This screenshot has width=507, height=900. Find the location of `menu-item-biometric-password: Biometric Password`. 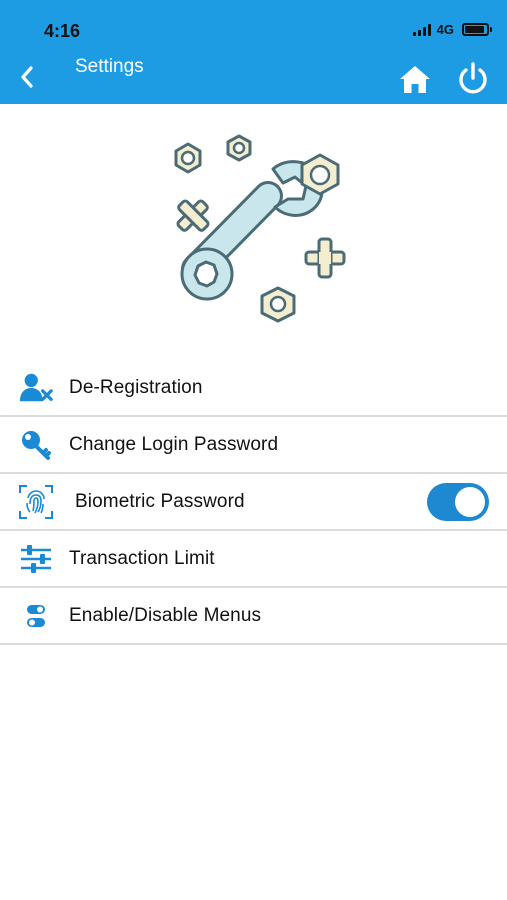

menu-item-biometric-password: Biometric Password is located at coordinates (253, 502).